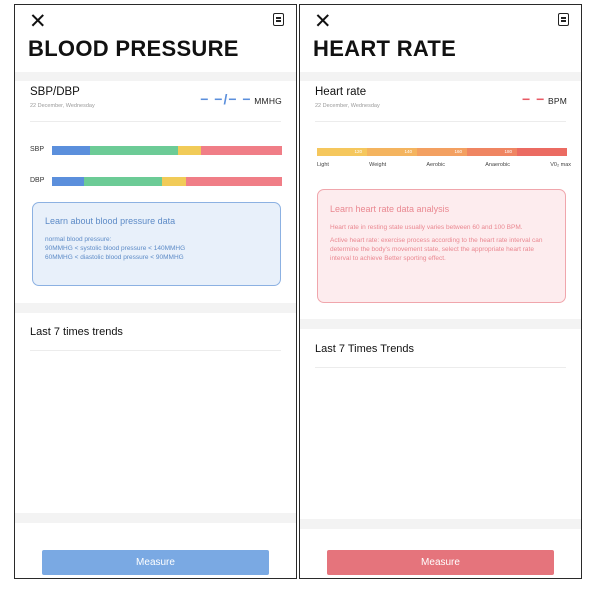 The image size is (599, 589). What do you see at coordinates (133, 48) in the screenshot?
I see `page-title: BLOOD PRESSURE` at bounding box center [133, 48].